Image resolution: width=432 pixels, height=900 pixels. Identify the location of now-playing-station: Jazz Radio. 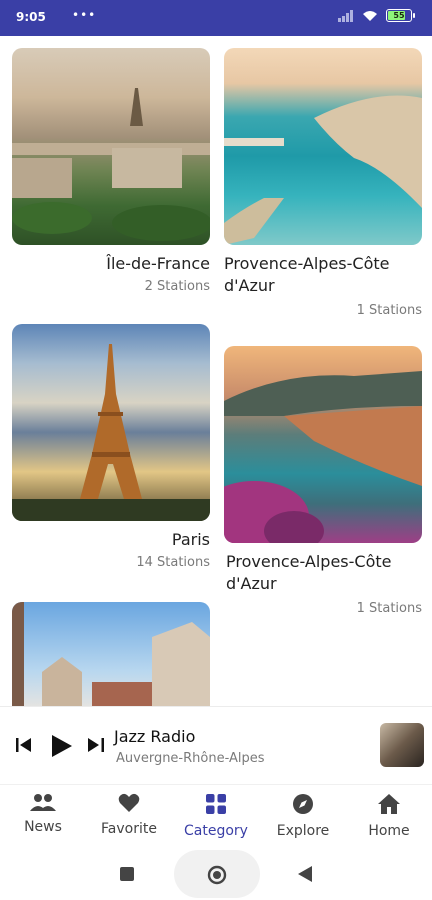
(155, 736).